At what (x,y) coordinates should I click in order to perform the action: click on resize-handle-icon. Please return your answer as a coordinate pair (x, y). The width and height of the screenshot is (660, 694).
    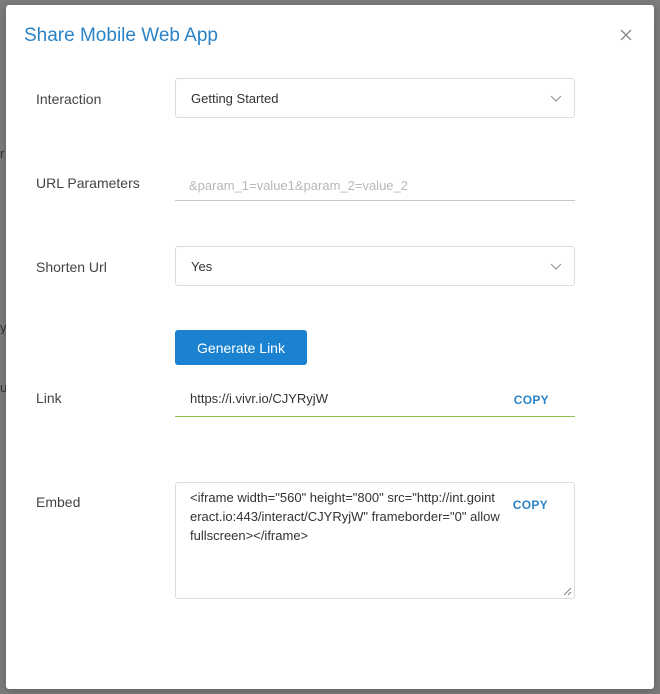
    Looking at the image, I should click on (567, 591).